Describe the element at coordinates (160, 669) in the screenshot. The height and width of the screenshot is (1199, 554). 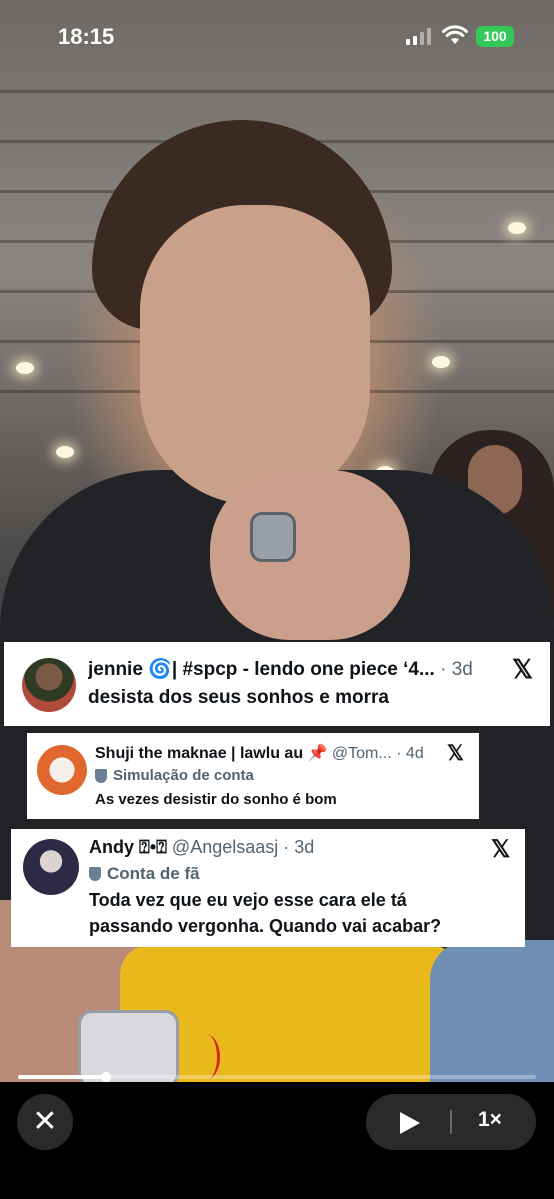
I see `spiral-emoji-icon: 🌀` at that location.